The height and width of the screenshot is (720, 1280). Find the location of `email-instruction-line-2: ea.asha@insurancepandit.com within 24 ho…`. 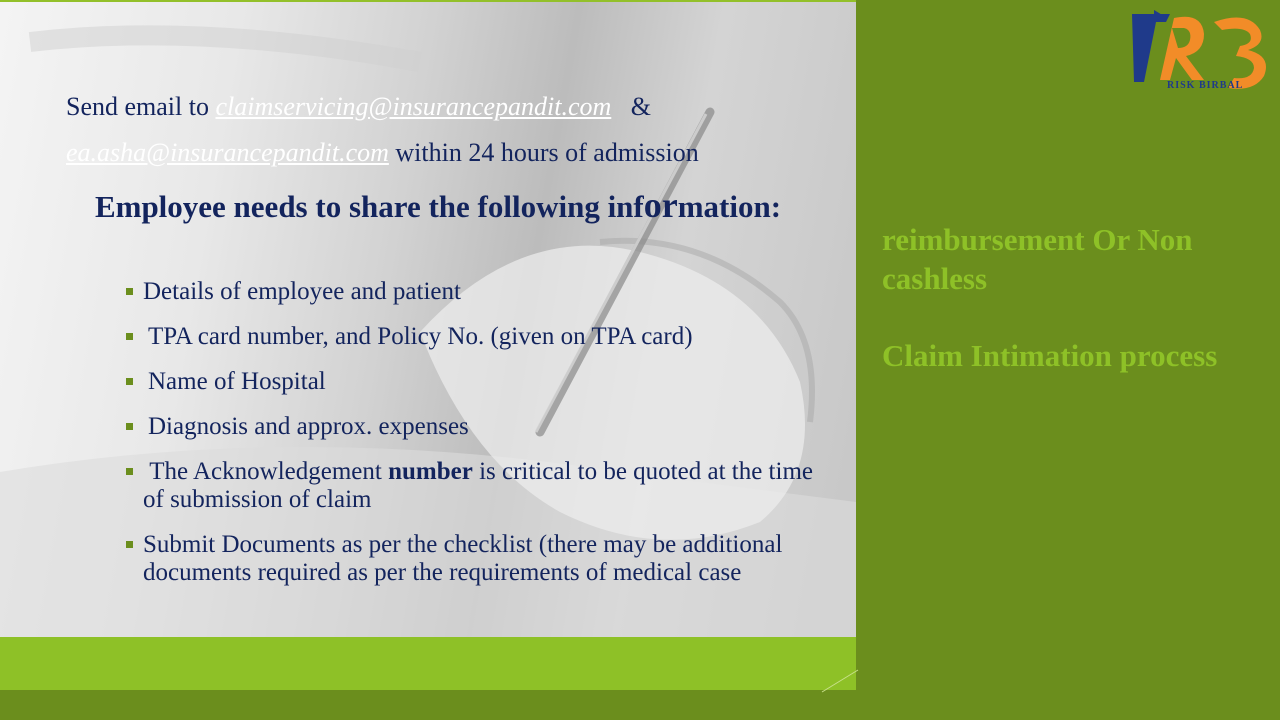

email-instruction-line-2: ea.asha@insurancepandit.com within 24 ho… is located at coordinates (382, 153).